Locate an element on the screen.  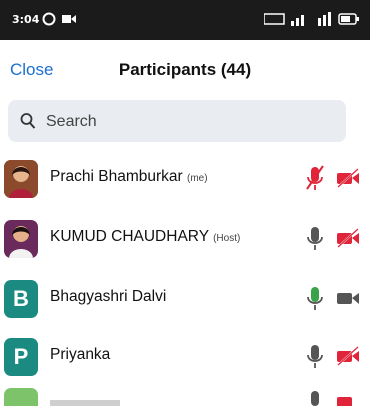
participant-name: Prachi Bhamburkar (me) is located at coordinates (129, 177).